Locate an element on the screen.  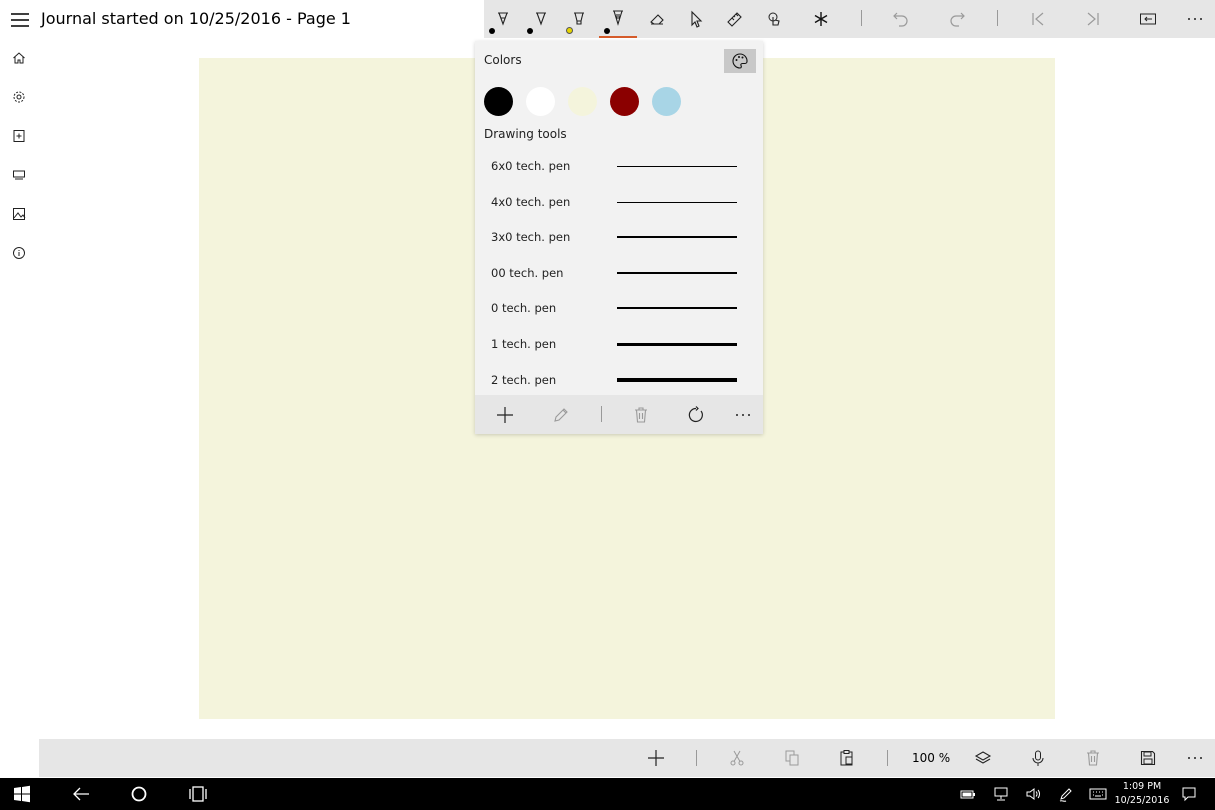
zoom-level: 100 % is located at coordinates (931, 758).